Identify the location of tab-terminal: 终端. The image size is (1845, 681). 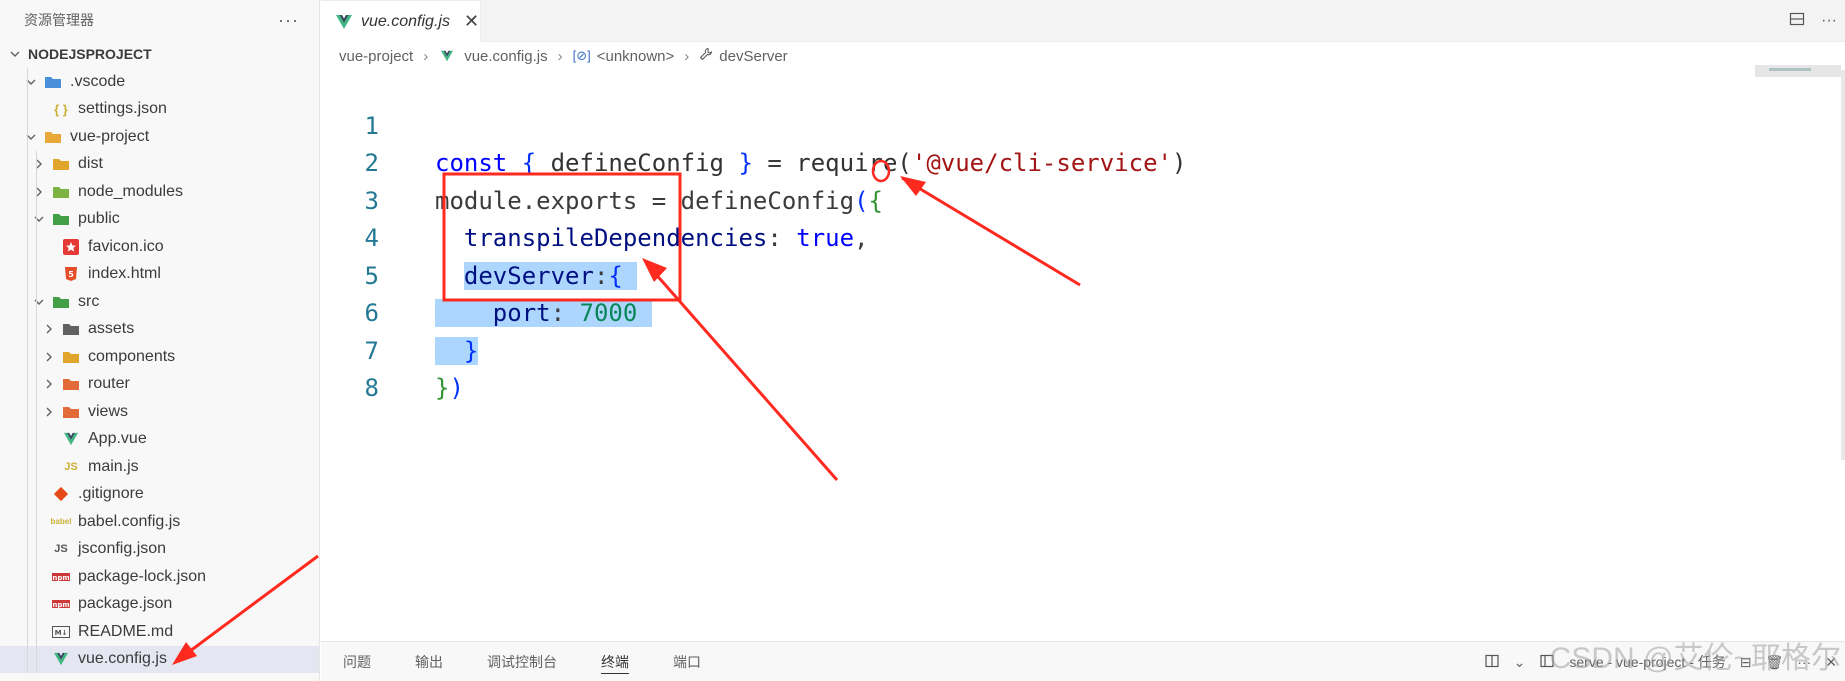
(615, 661).